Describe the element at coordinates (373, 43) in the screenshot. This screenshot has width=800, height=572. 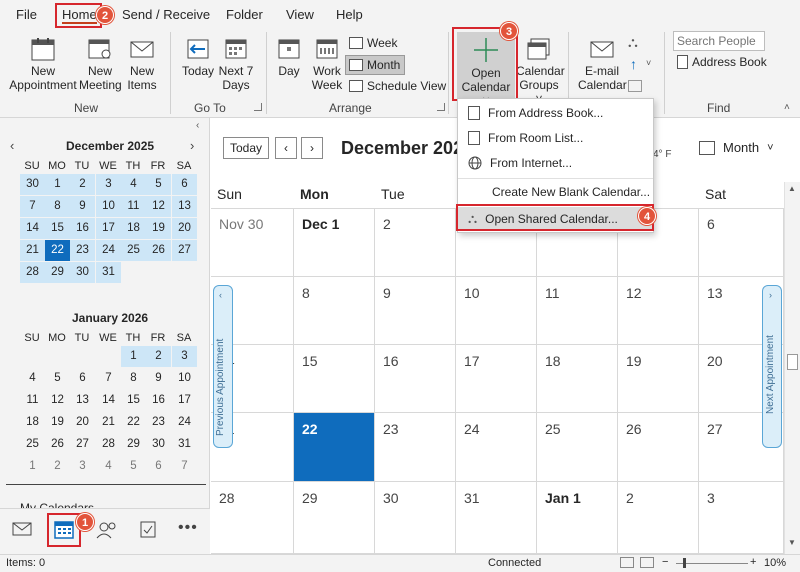
I see `week-view-button: Week` at that location.